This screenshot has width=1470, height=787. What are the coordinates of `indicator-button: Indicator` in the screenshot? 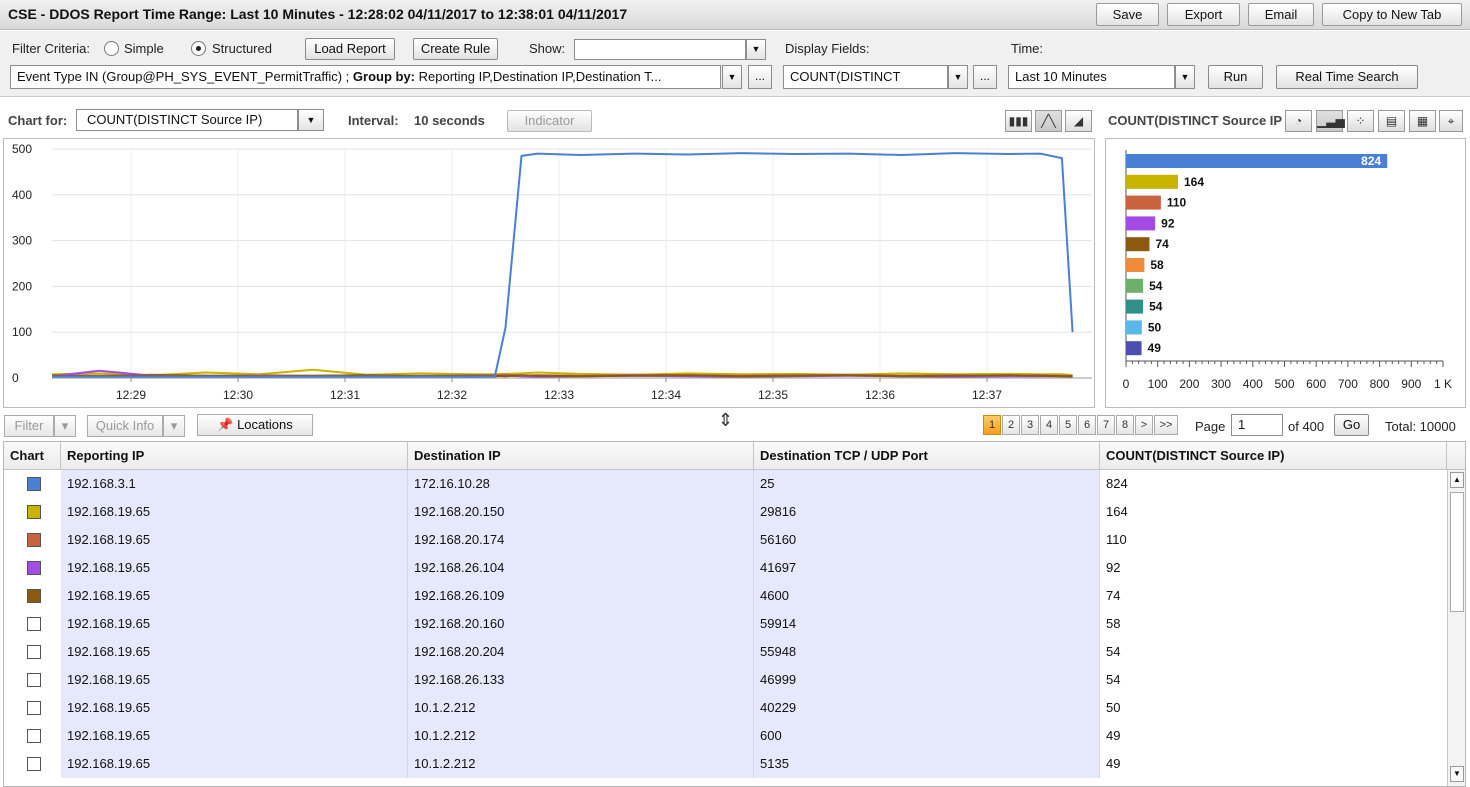 It's located at (549, 121).